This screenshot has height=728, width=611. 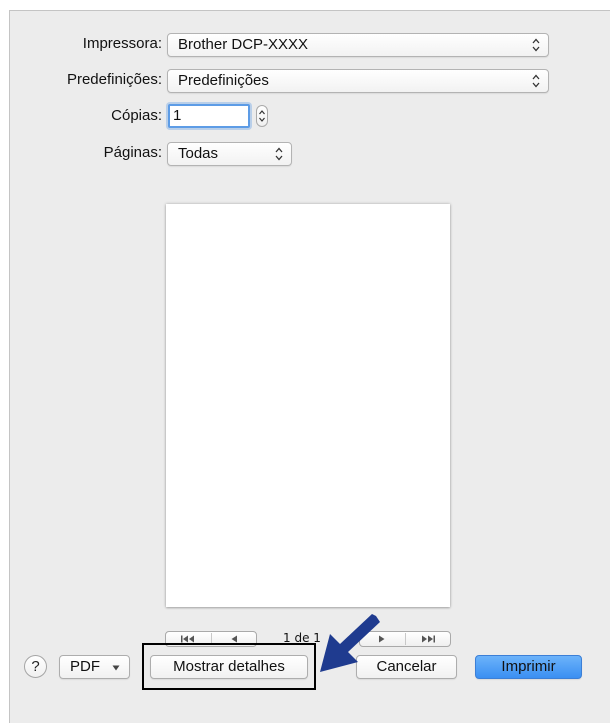 What do you see at coordinates (528, 667) in the screenshot?
I see `print-button: Imprimir` at bounding box center [528, 667].